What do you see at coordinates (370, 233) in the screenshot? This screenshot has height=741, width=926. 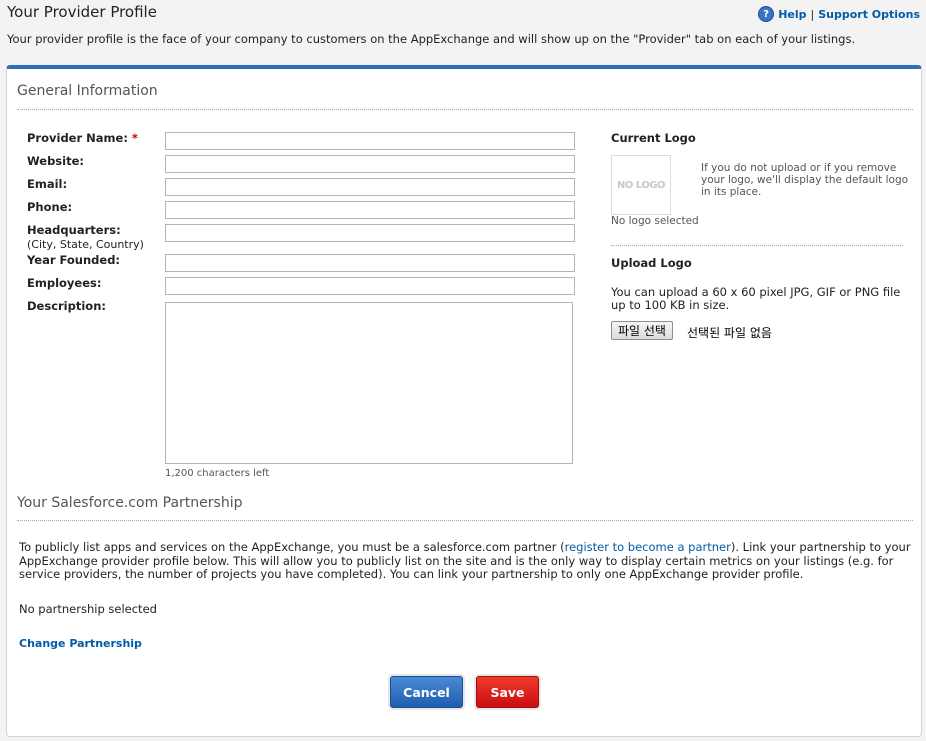 I see `headquarters-input` at bounding box center [370, 233].